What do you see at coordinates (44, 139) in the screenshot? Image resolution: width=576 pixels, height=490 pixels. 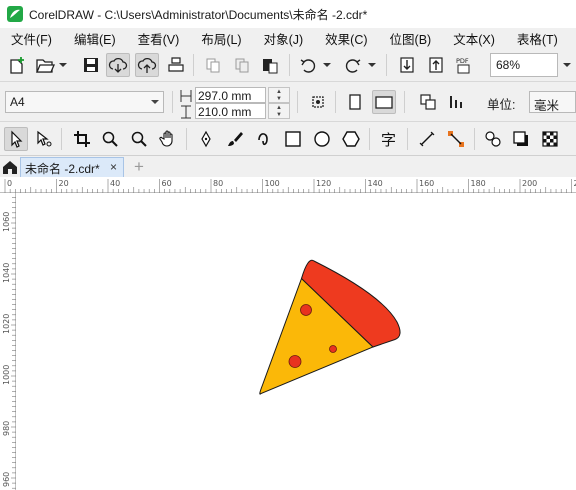 I see `shape-tool-icon` at bounding box center [44, 139].